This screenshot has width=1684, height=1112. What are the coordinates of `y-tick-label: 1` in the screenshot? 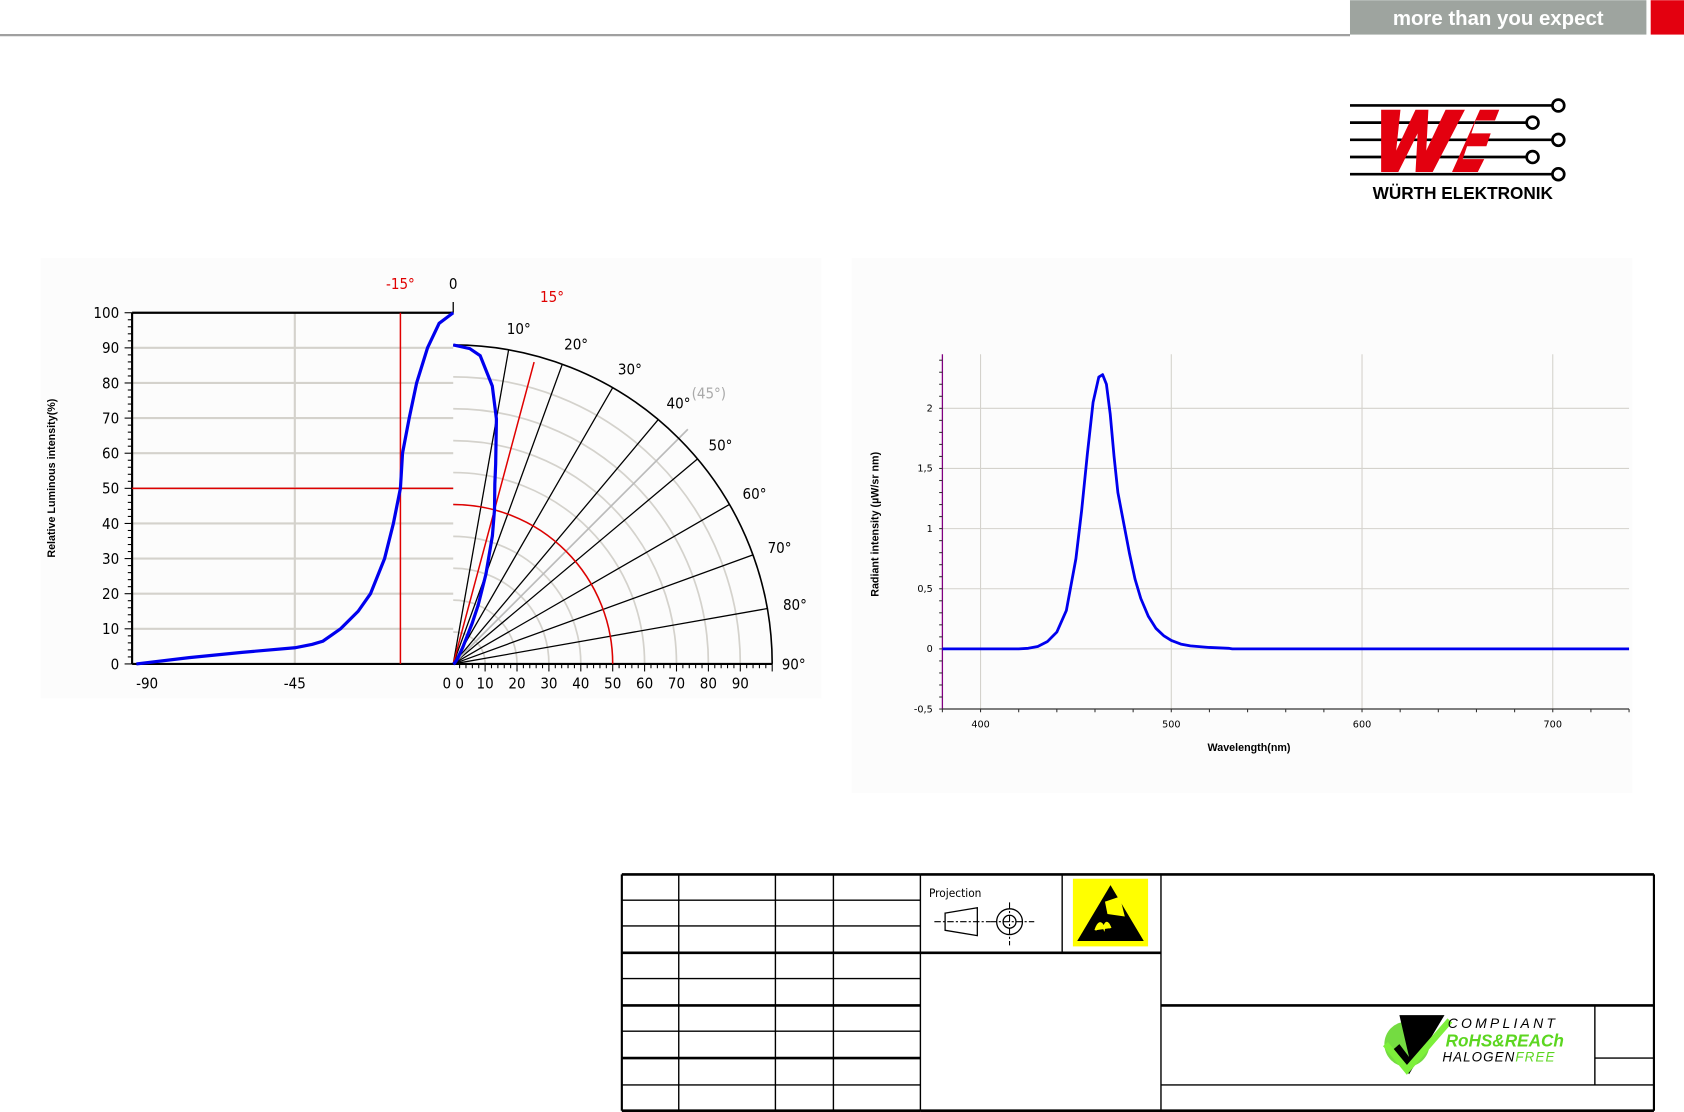 It's located at (930, 529).